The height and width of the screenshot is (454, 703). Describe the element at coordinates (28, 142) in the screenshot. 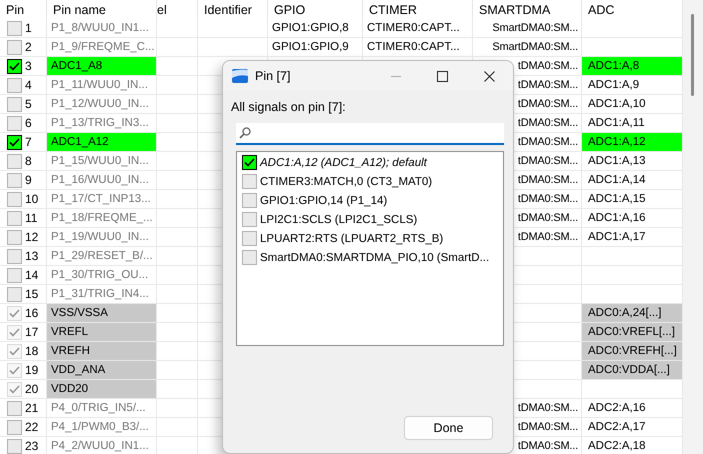

I see `pin-number: 7` at that location.